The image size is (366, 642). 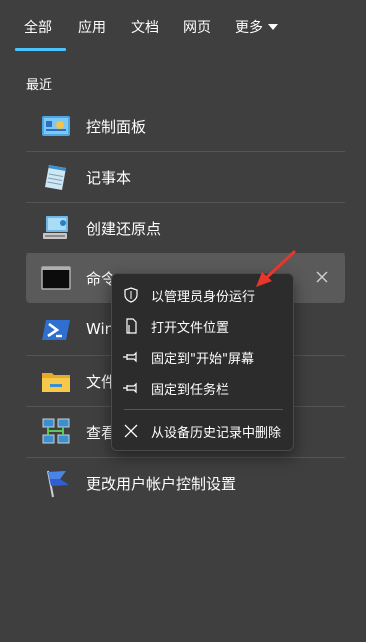 I want to click on menu-item-pin-to-taskbar: 固定到任务栏, so click(x=203, y=388).